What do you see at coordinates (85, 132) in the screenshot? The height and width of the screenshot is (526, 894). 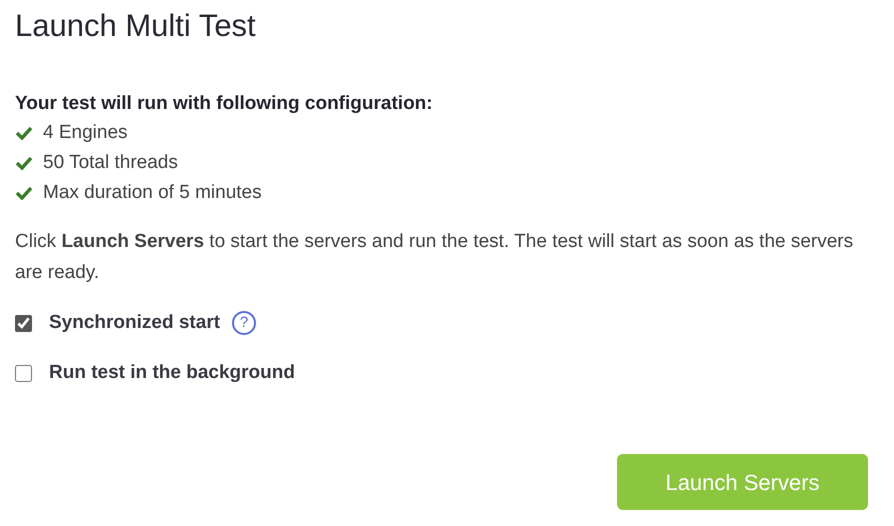 I see `configuration-item: 4 Engines` at bounding box center [85, 132].